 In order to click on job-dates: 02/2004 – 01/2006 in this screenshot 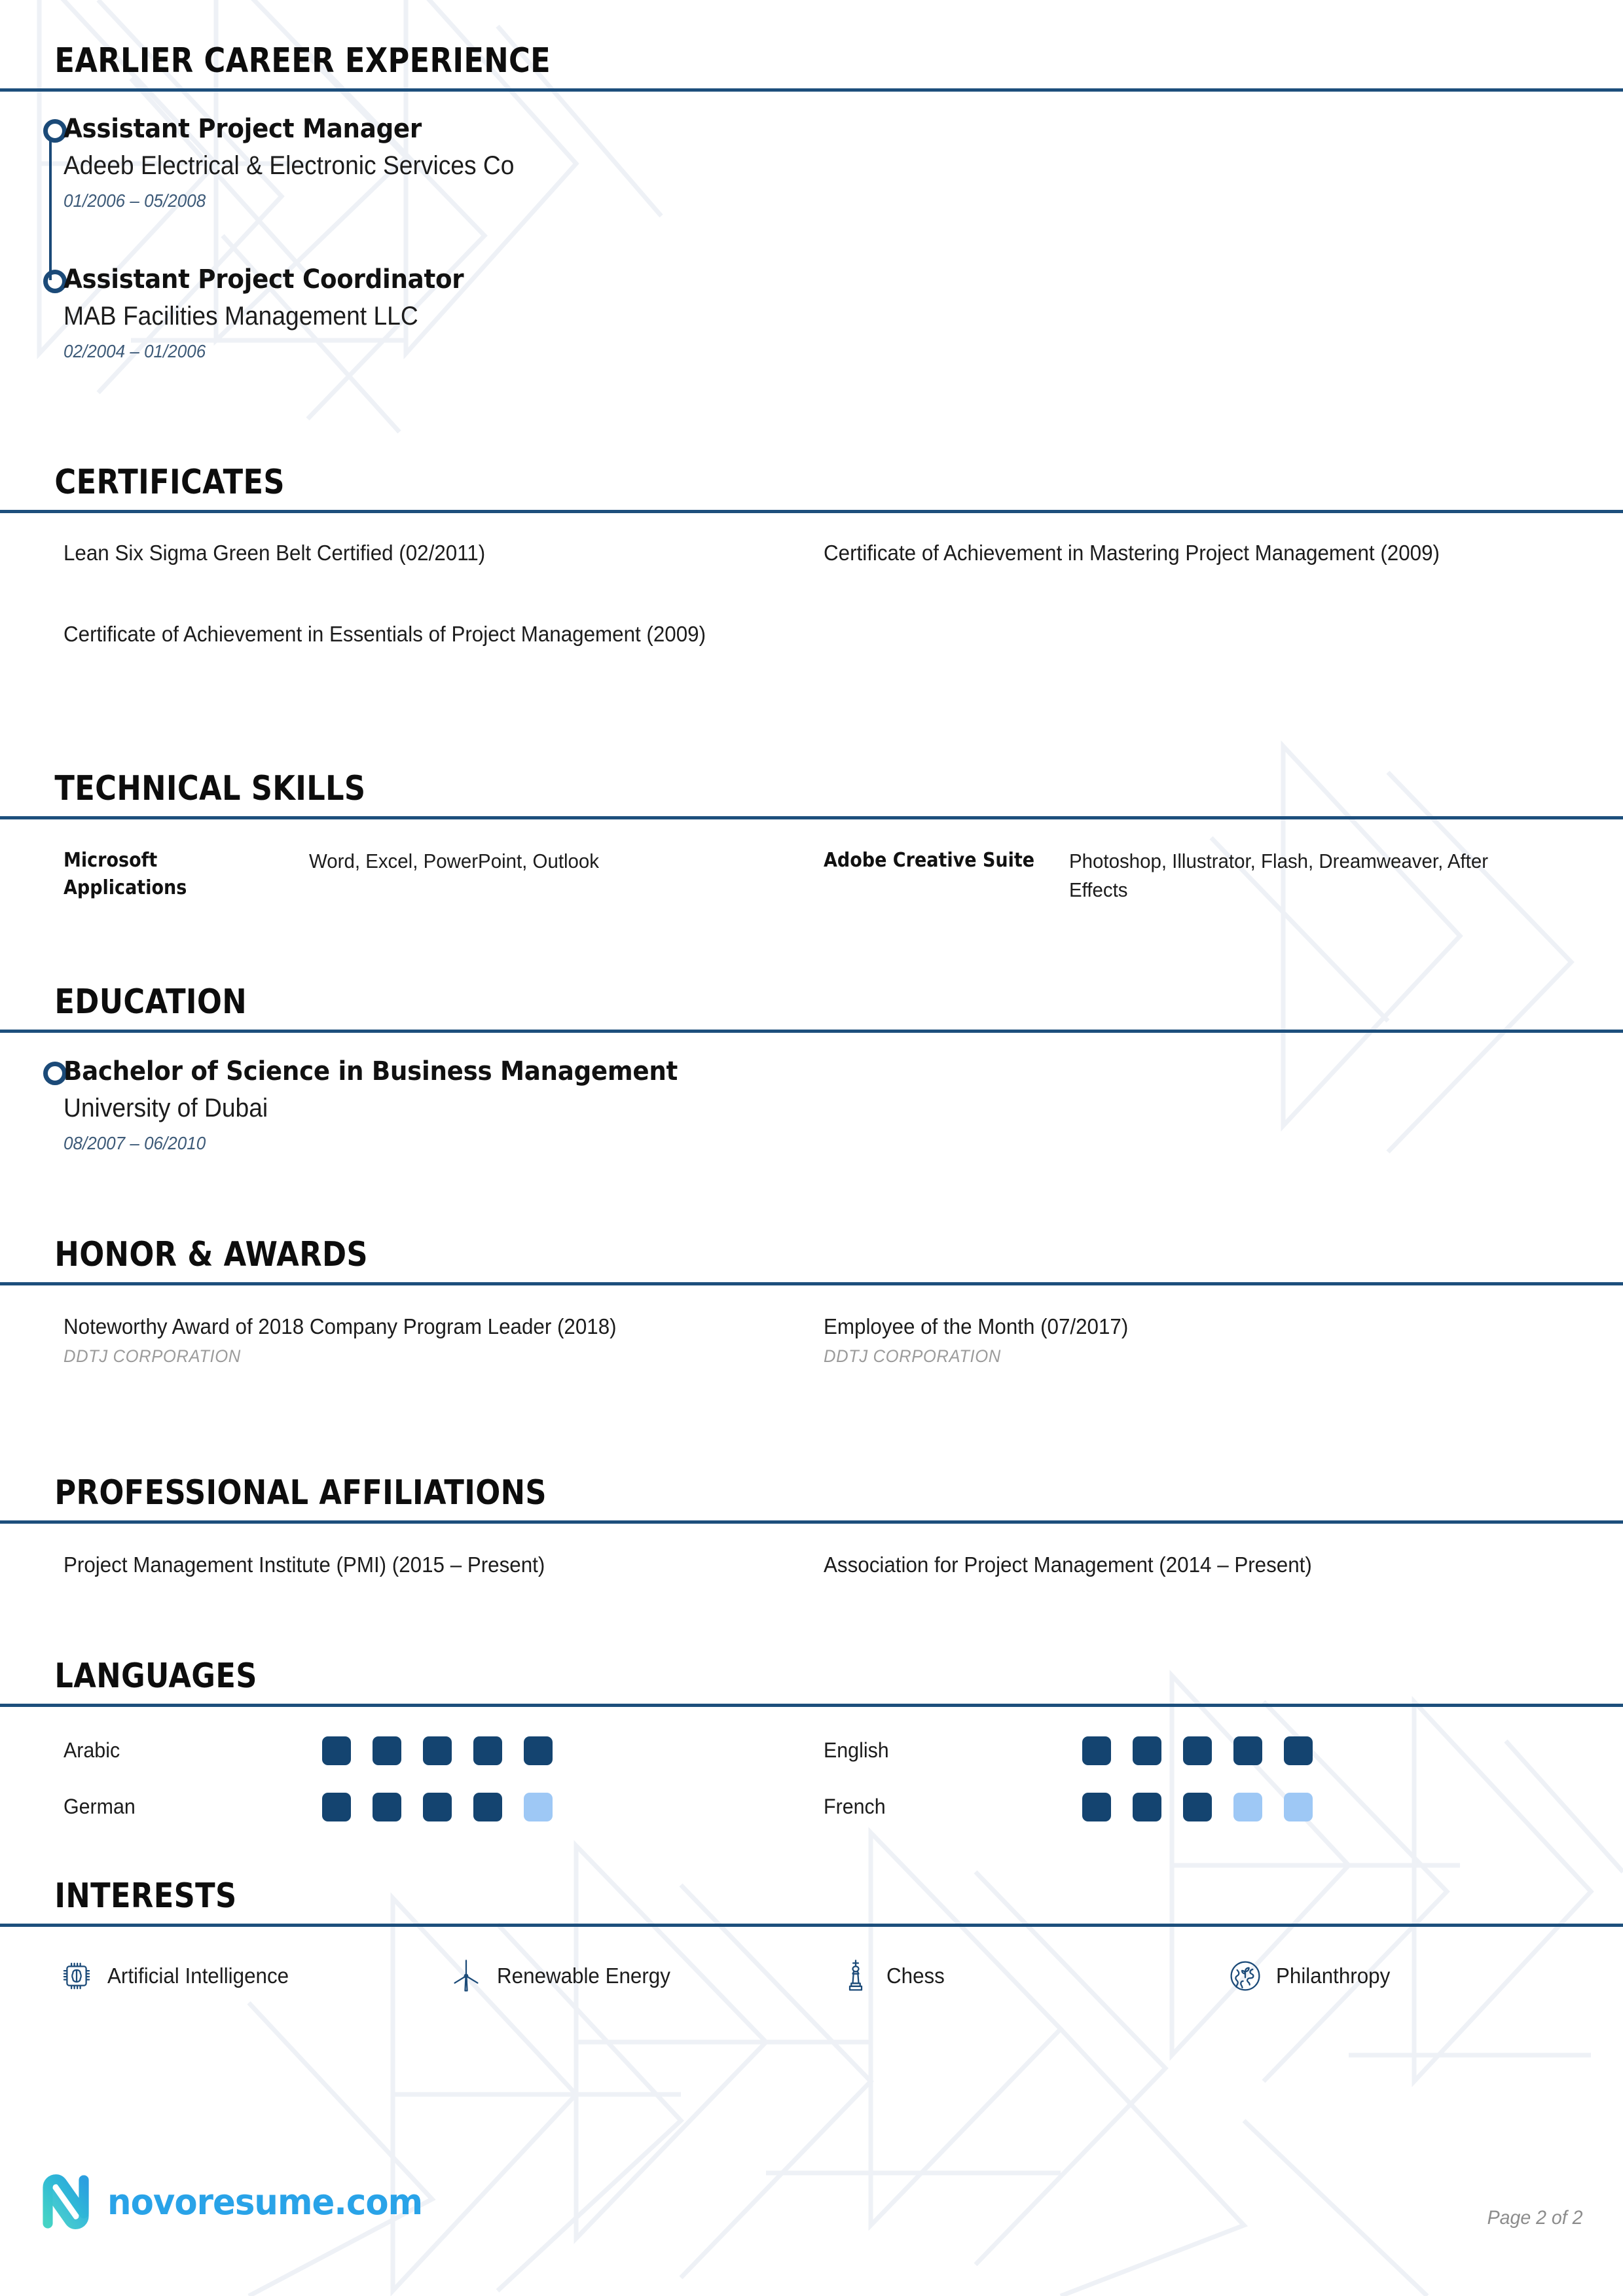, I will do `click(135, 351)`.